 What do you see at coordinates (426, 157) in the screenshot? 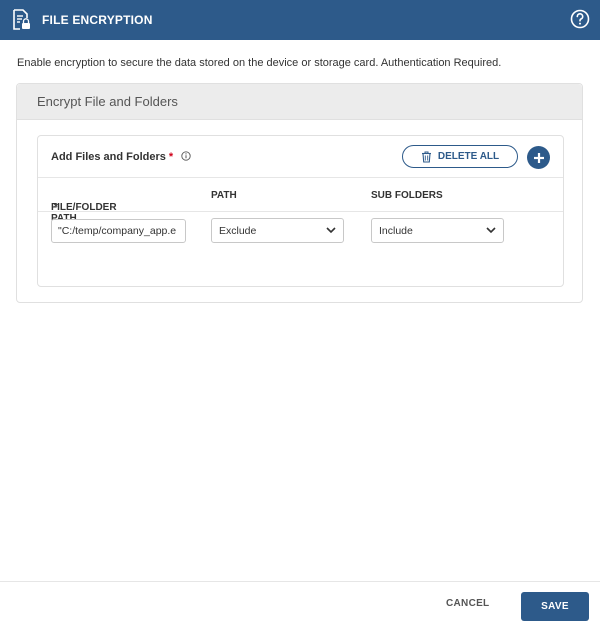
I see `trash-icon` at bounding box center [426, 157].